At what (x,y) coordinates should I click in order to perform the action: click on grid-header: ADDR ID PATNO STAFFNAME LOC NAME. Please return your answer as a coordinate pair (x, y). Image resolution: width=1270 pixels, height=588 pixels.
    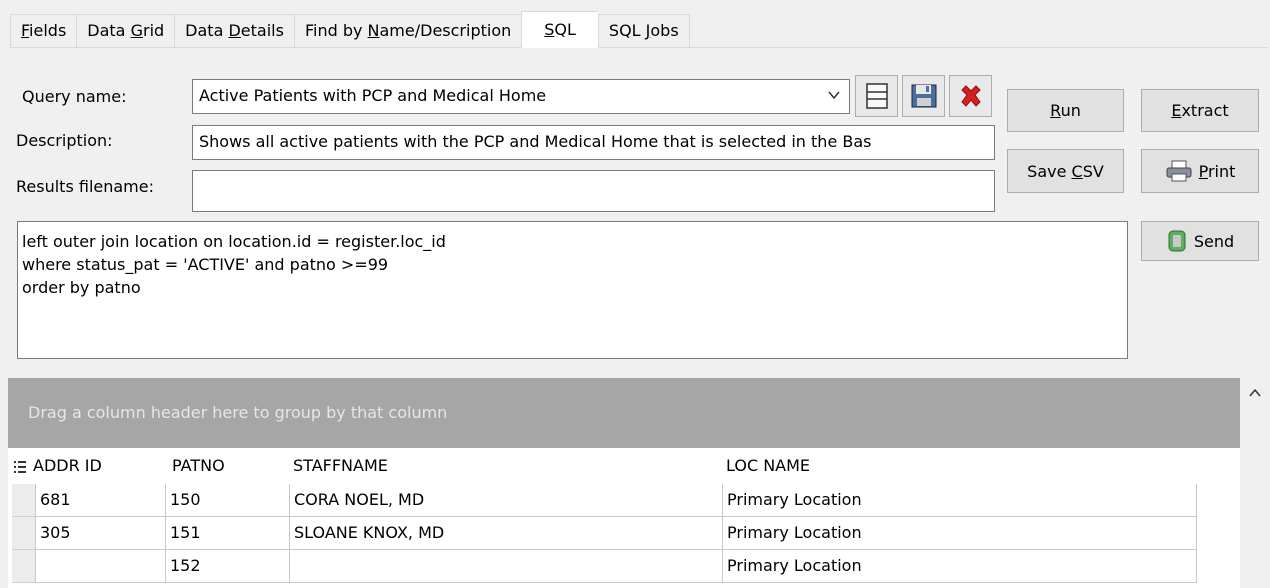
    Looking at the image, I should click on (624, 466).